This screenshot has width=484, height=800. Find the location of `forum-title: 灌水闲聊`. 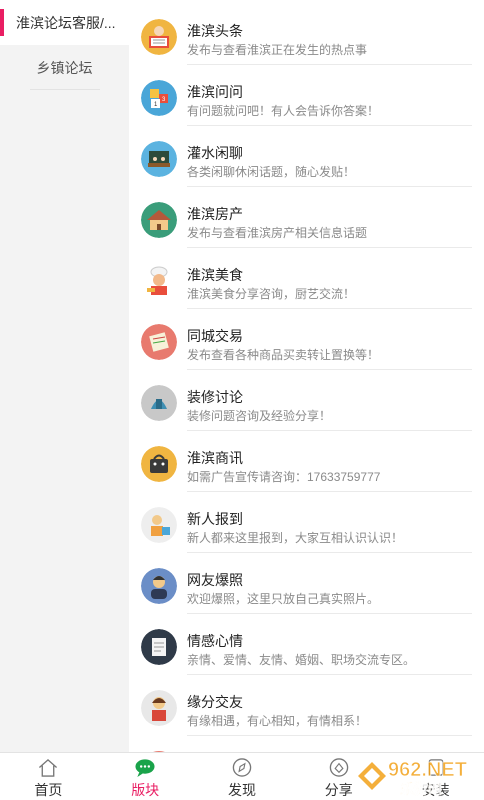

forum-title: 灌水闲聊 is located at coordinates (215, 153).